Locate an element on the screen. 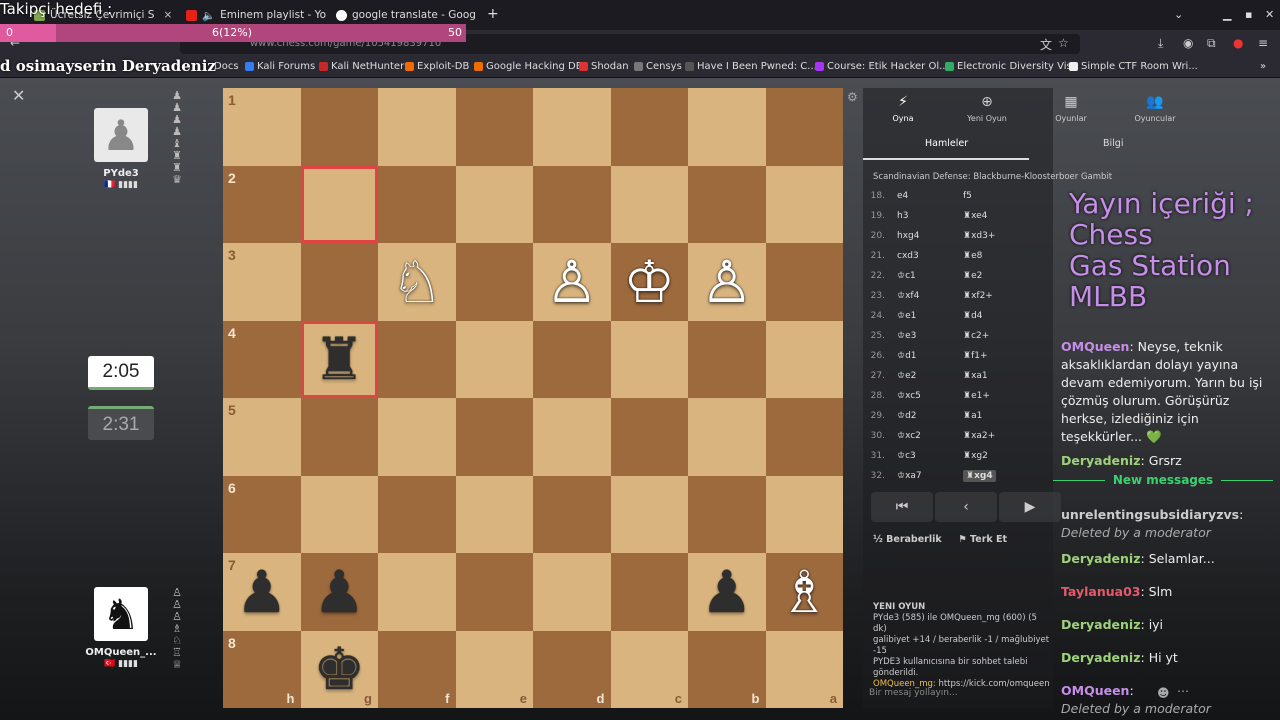 The image size is (1280, 720). black-move: ♜c2+ is located at coordinates (990, 336).